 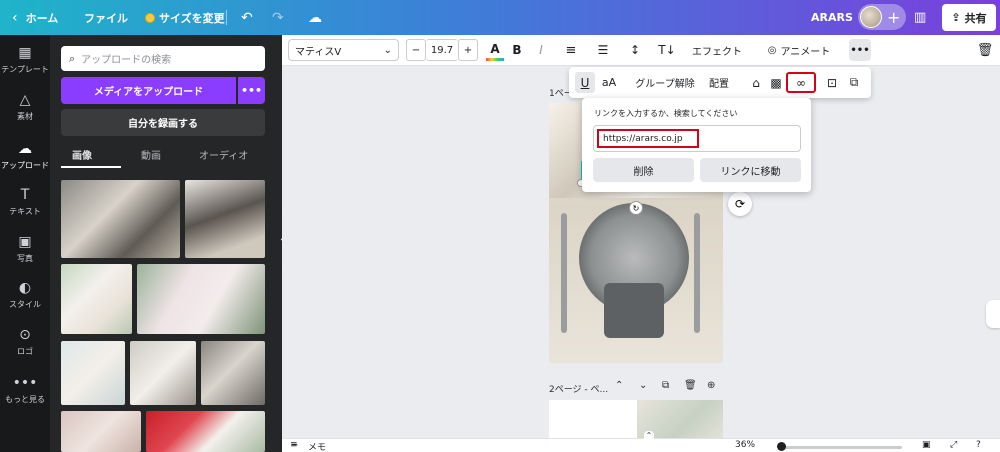 I want to click on chevron-up-icon: ⌃, so click(x=619, y=385).